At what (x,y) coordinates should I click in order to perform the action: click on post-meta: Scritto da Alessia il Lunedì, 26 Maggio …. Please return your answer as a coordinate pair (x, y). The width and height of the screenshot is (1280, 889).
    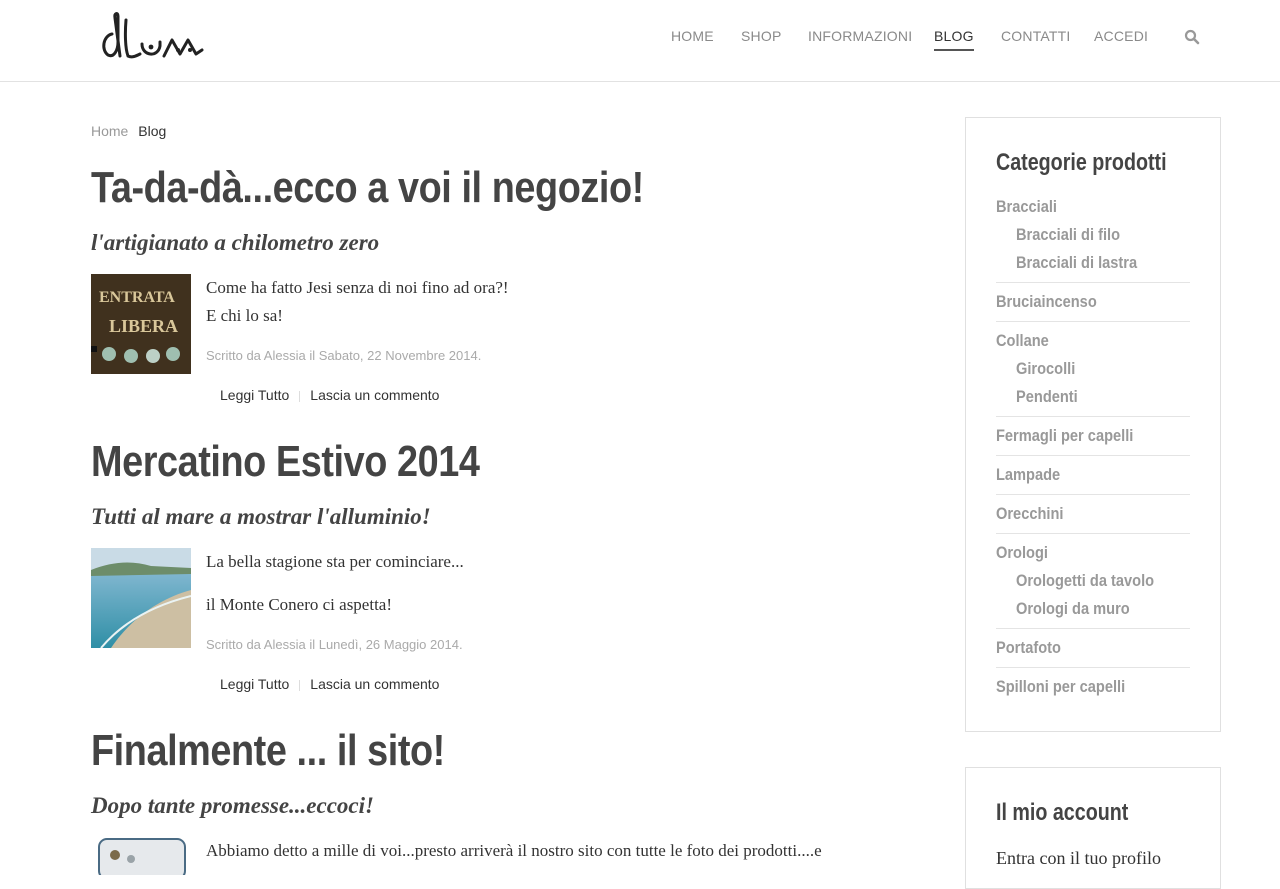
    Looking at the image, I should click on (334, 644).